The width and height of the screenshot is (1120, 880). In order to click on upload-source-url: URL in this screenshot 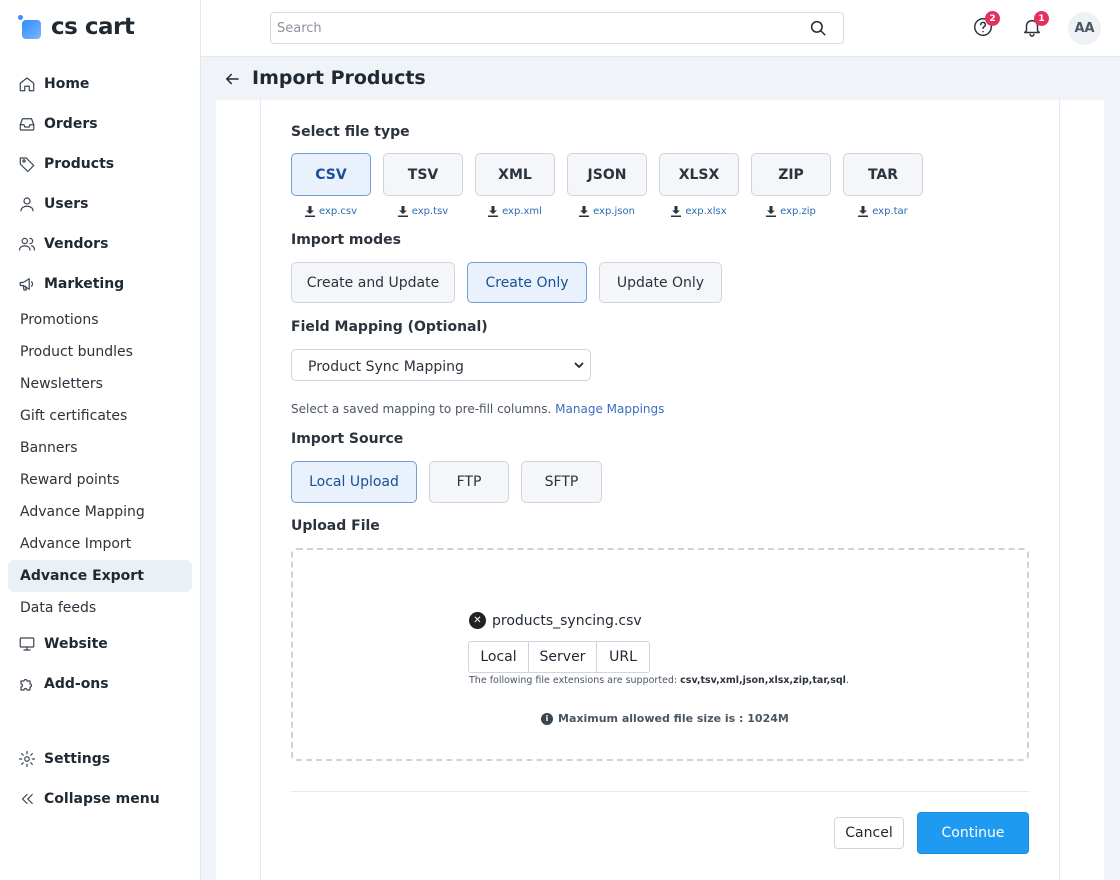, I will do `click(623, 657)`.